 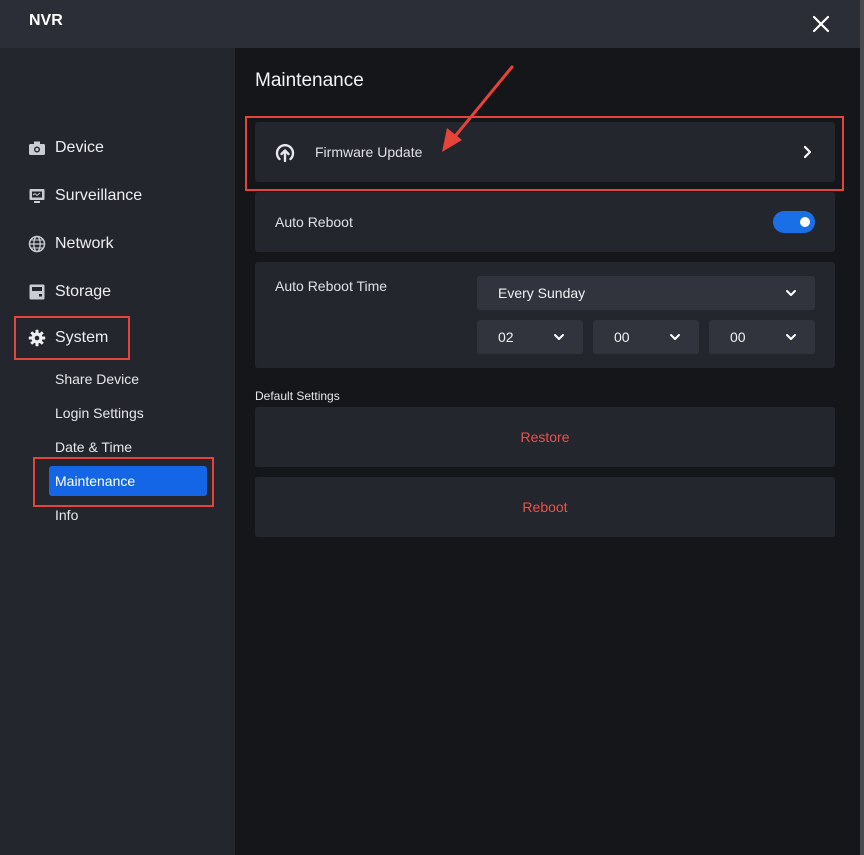 I want to click on firmware-highlight-box, so click(x=544, y=153).